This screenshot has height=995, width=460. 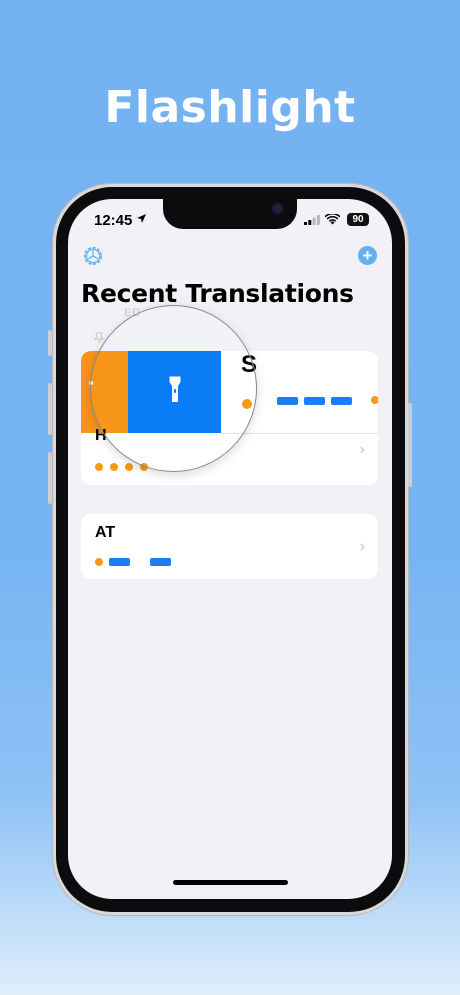 What do you see at coordinates (358, 219) in the screenshot?
I see `battery-indicator: 90` at bounding box center [358, 219].